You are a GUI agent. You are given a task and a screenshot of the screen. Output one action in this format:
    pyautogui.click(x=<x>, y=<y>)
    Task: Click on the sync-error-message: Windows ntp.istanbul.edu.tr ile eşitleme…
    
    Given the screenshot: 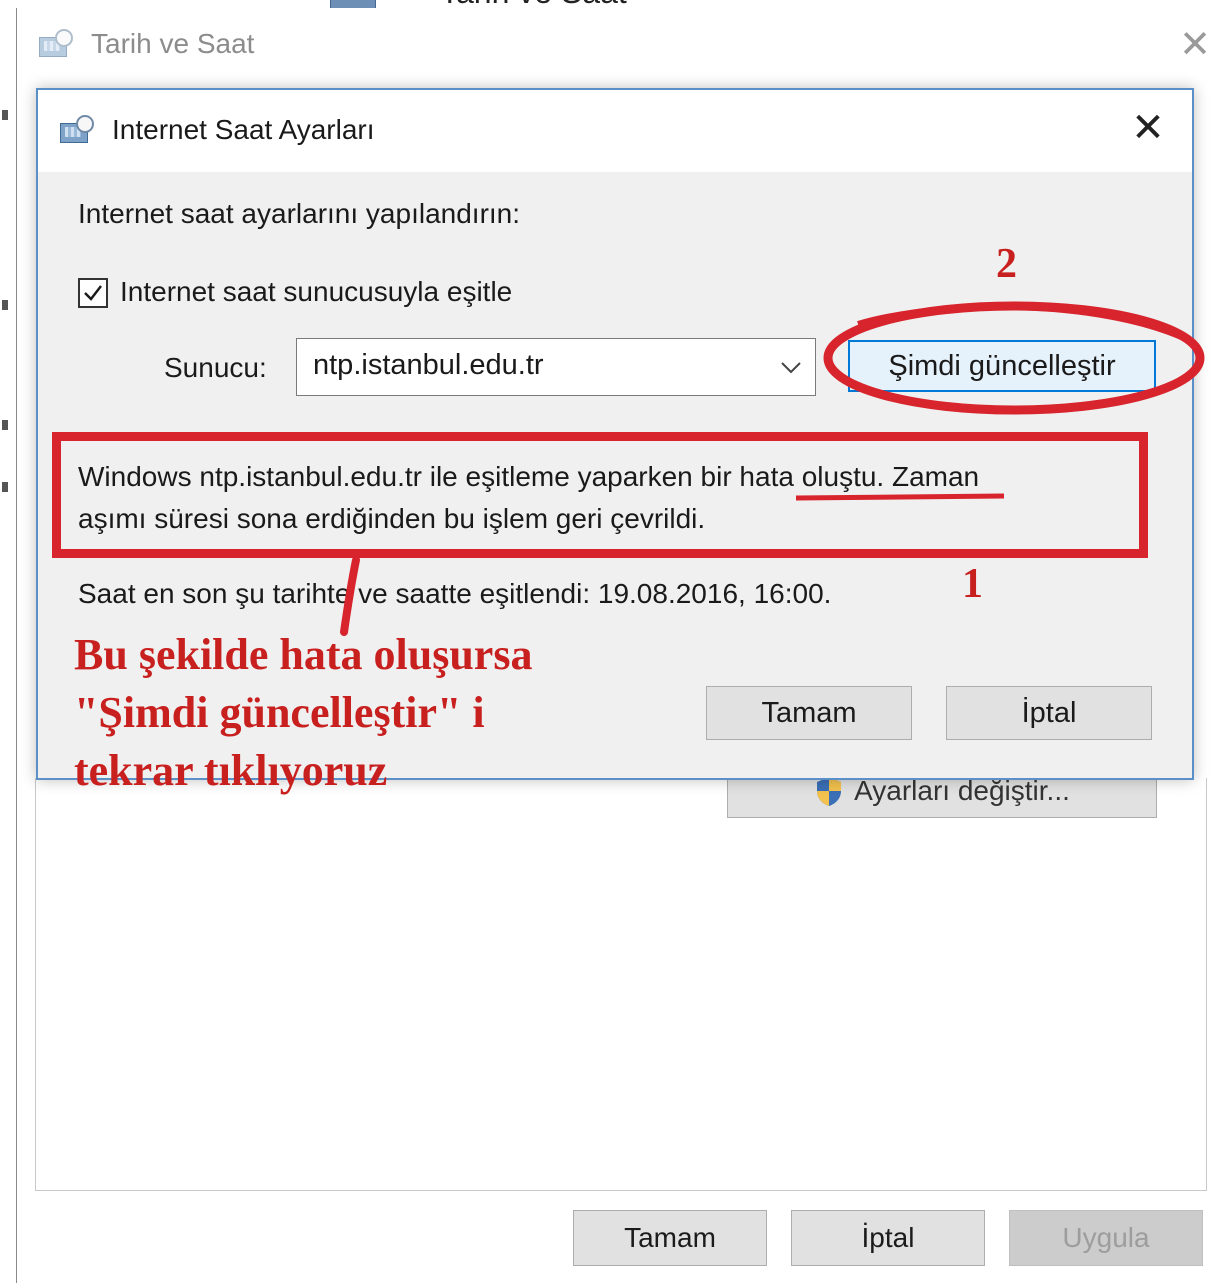 What is the action you would take?
    pyautogui.click(x=618, y=498)
    